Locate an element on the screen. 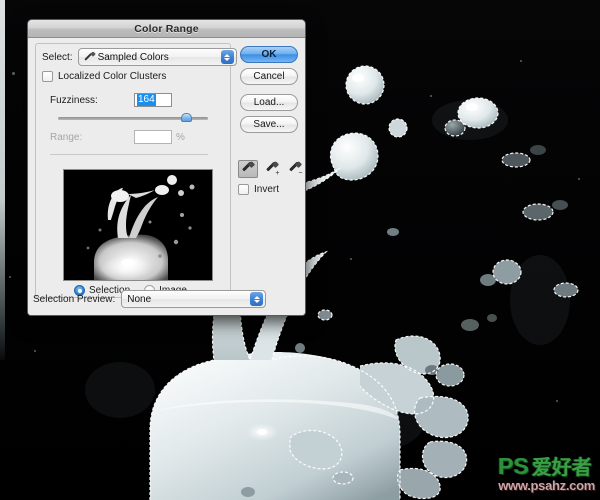 Image resolution: width=600 pixels, height=500 pixels. localized-color-clusters-checkbox is located at coordinates (47, 76).